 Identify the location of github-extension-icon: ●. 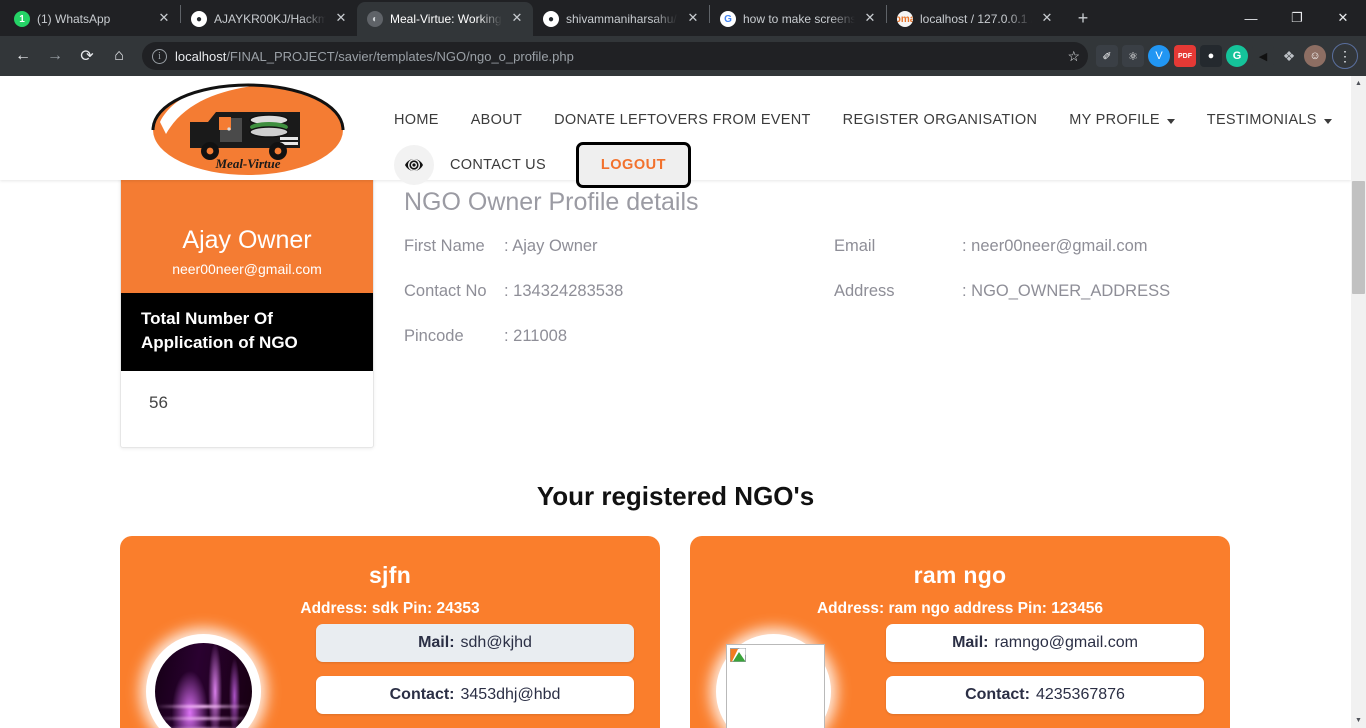
(1211, 56).